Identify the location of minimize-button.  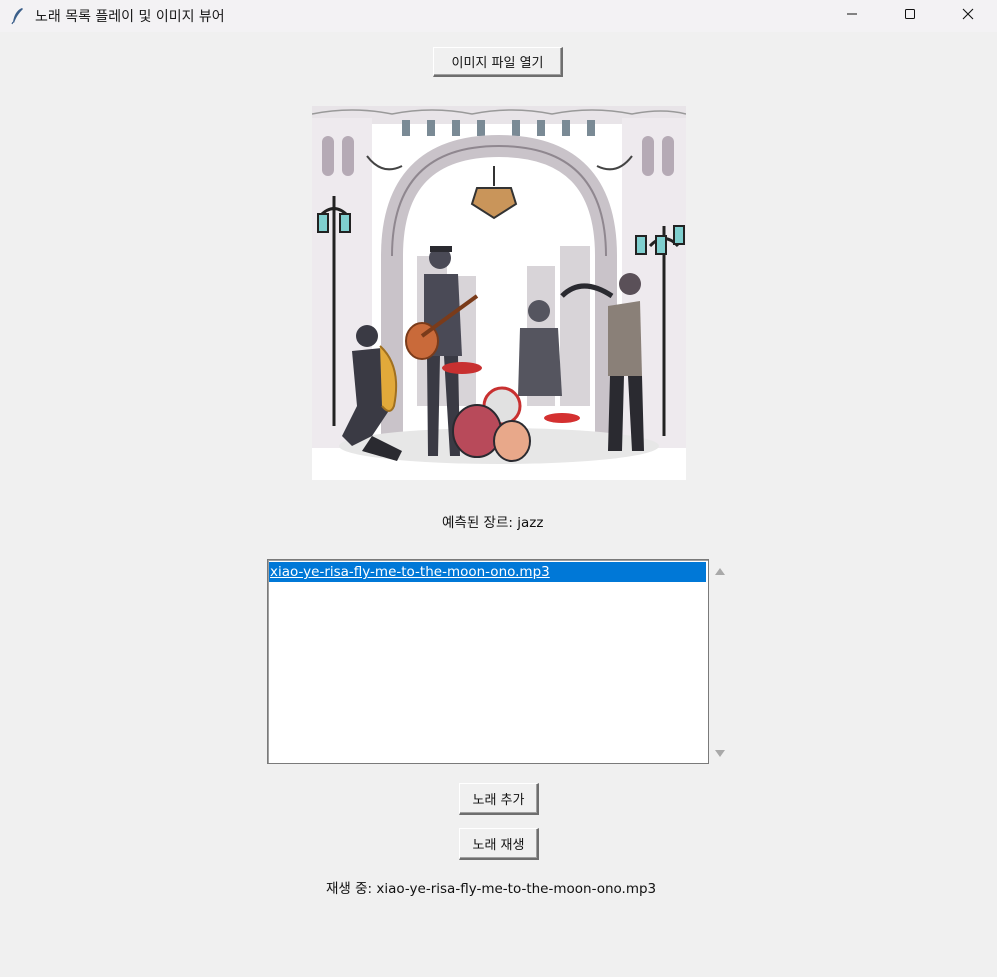
(852, 14).